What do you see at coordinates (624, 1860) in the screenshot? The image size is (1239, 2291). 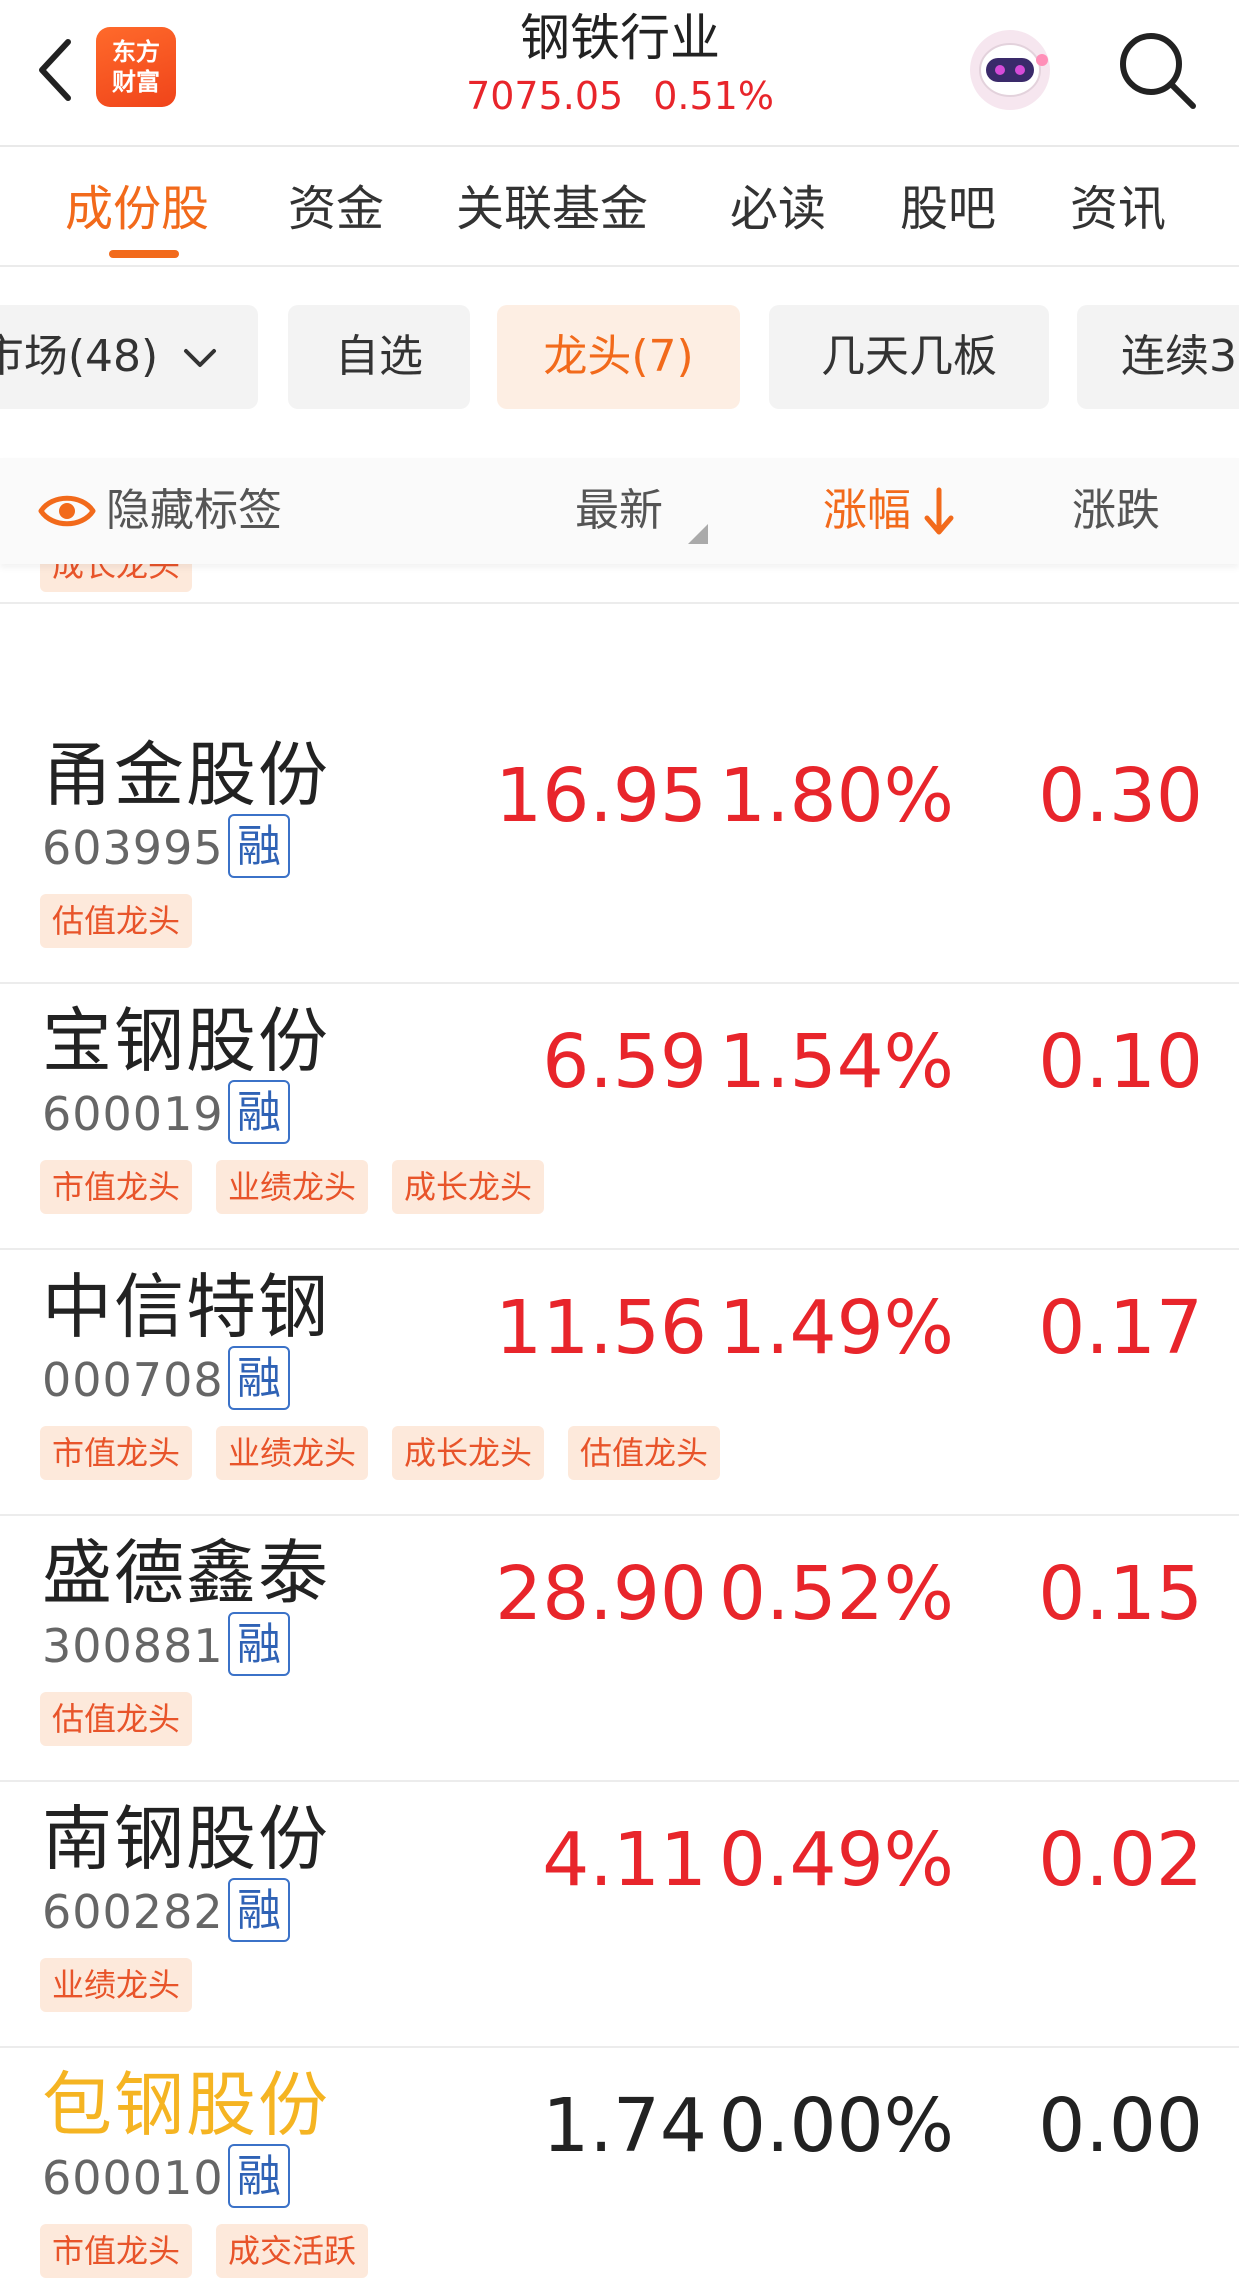 I see `latest-price: 4.11` at bounding box center [624, 1860].